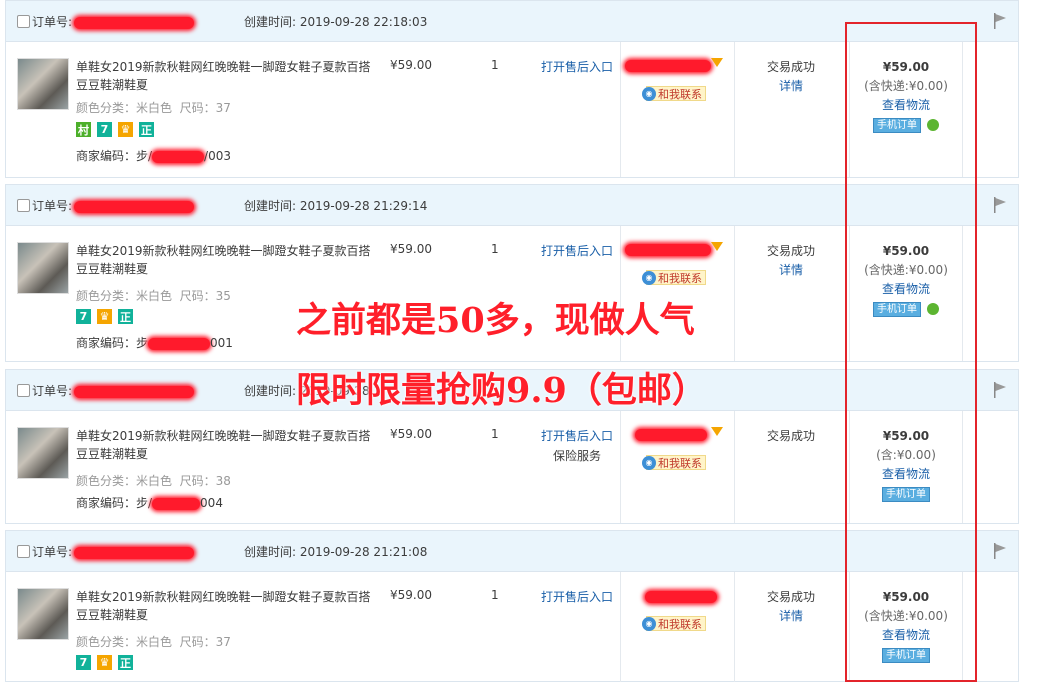  I want to click on created-time: 2019-09-28 21:21:08, so click(363, 552).